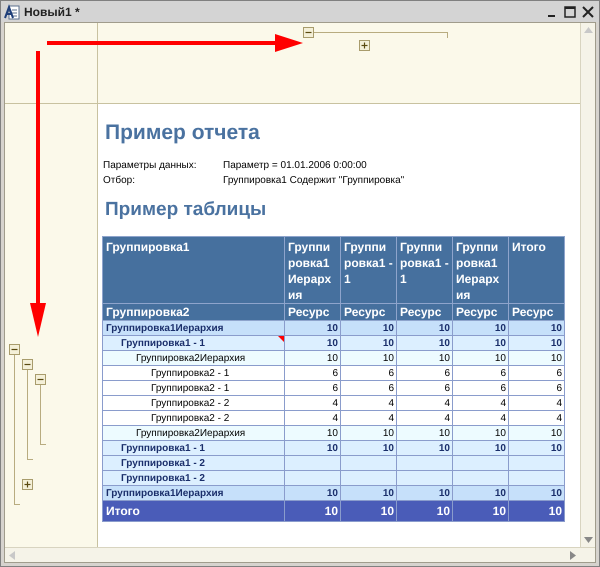 The height and width of the screenshot is (567, 600). What do you see at coordinates (588, 12) in the screenshot?
I see `close-icon` at bounding box center [588, 12].